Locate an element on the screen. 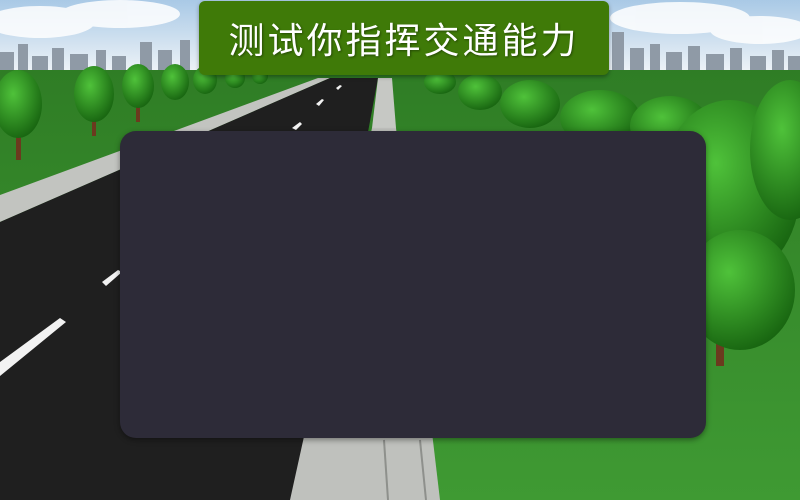 This screenshot has width=800, height=500. title-banner: 测试你指挥交通能力 is located at coordinates (404, 38).